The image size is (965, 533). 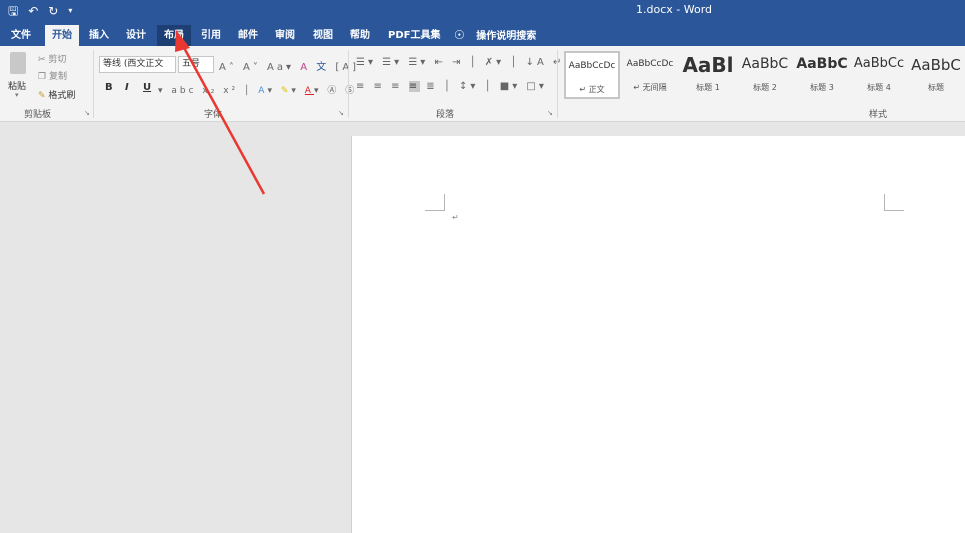 What do you see at coordinates (220, 112) in the screenshot?
I see `annotation-arrow` at bounding box center [220, 112].